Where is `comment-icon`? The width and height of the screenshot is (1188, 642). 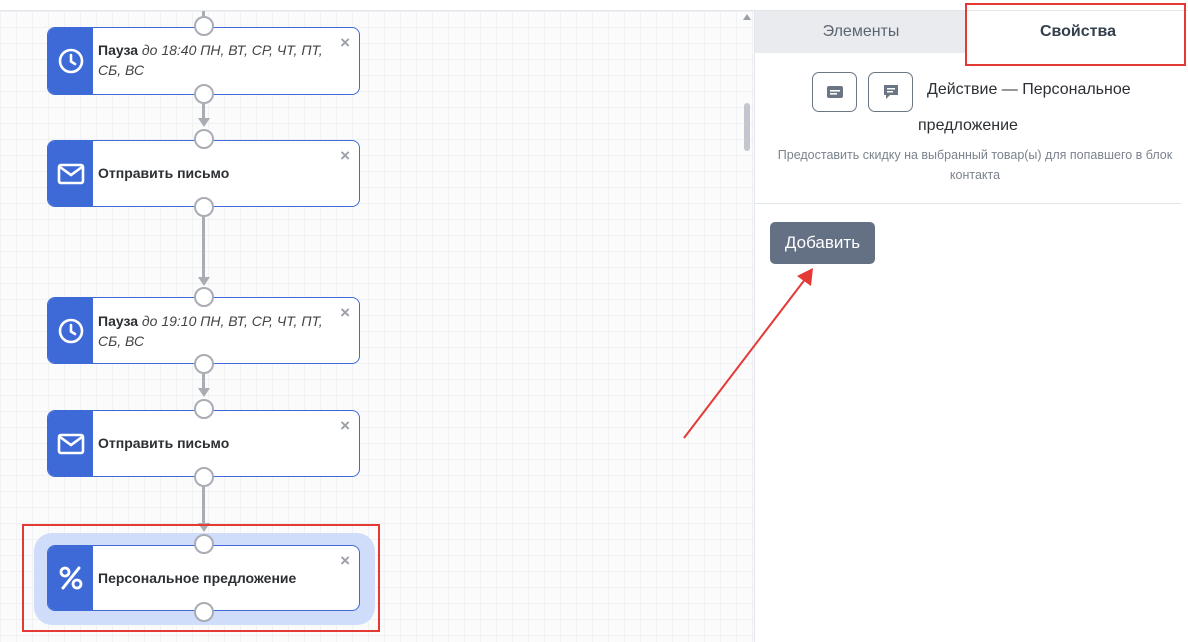 comment-icon is located at coordinates (890, 92).